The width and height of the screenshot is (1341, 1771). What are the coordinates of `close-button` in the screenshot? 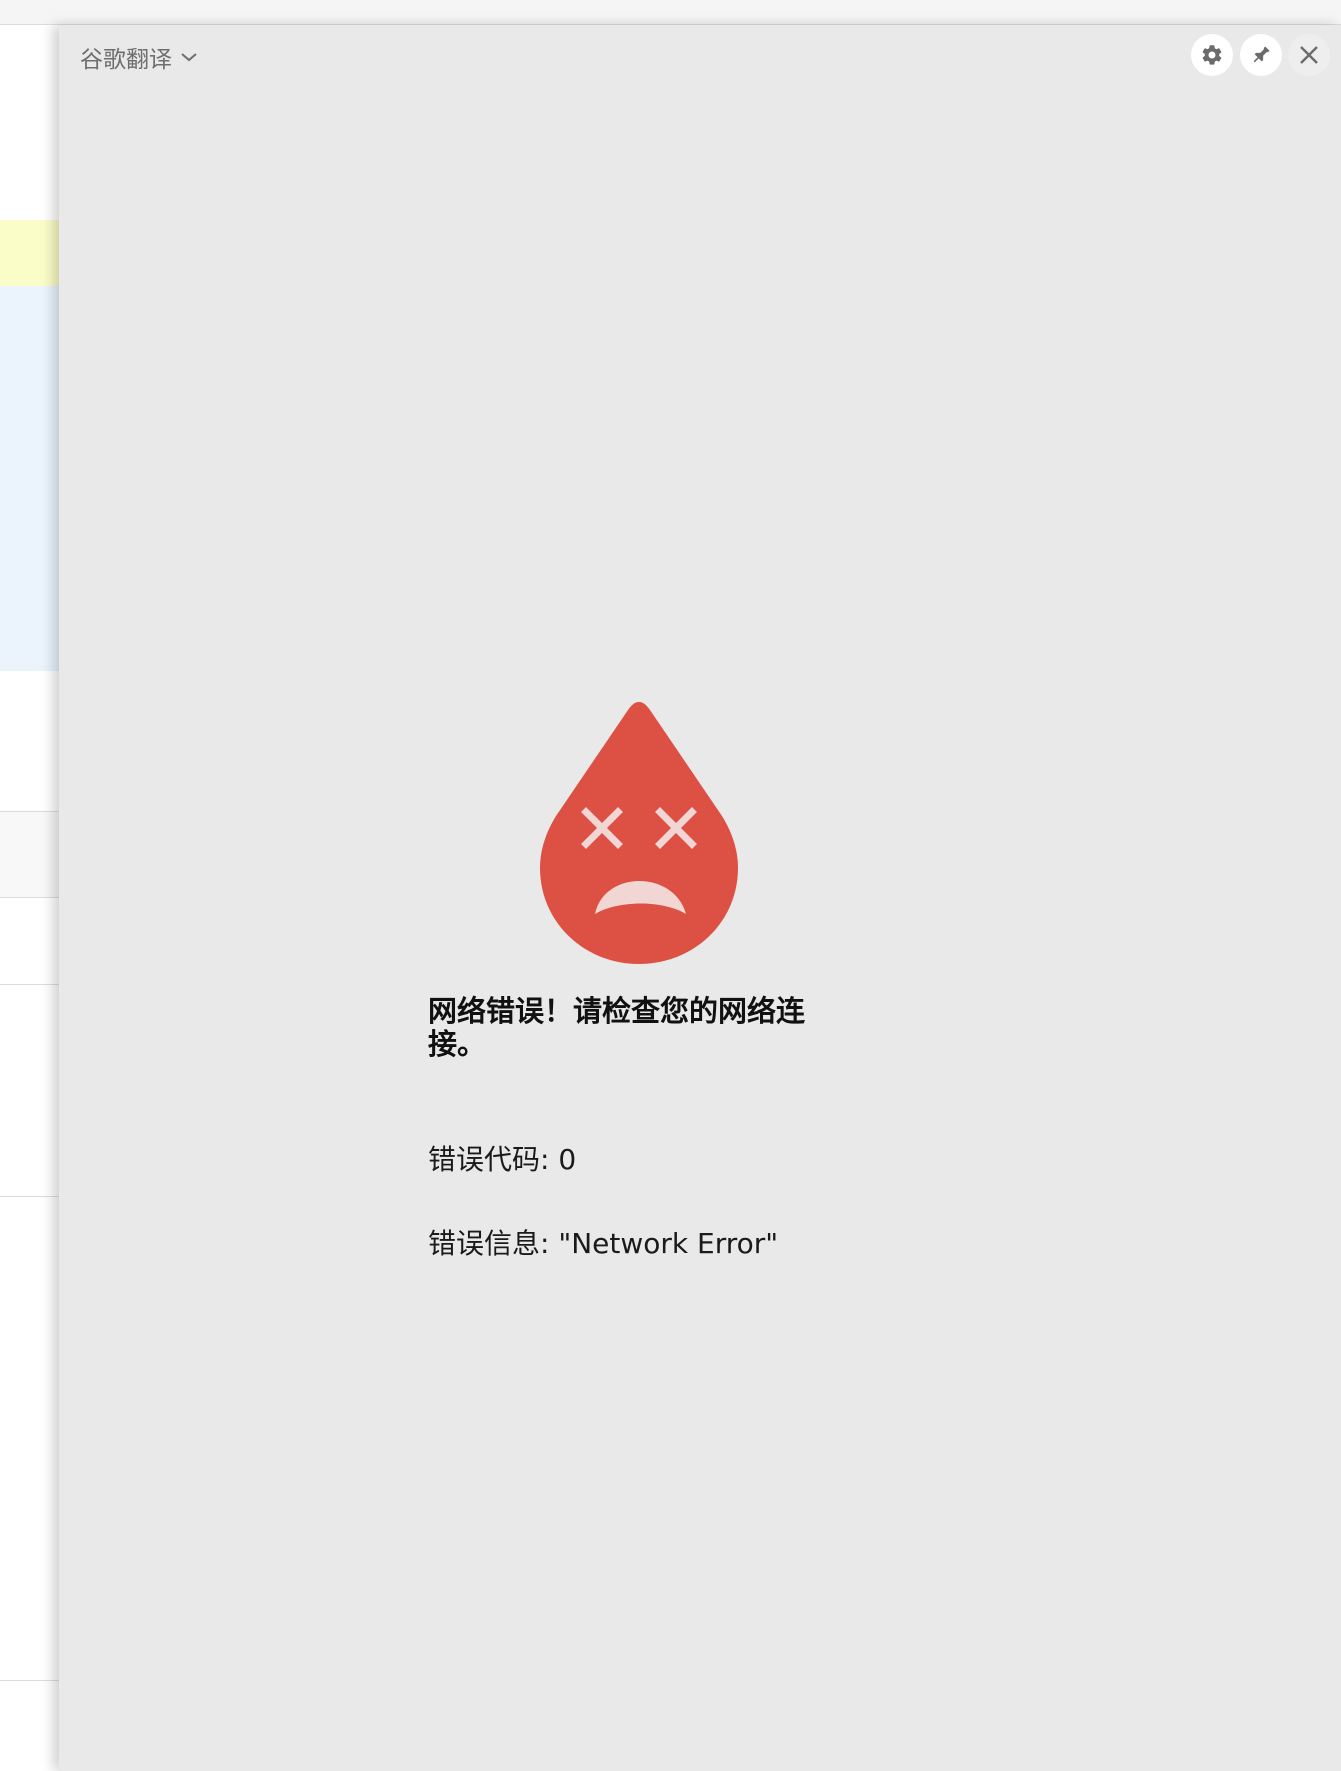 It's located at (1309, 55).